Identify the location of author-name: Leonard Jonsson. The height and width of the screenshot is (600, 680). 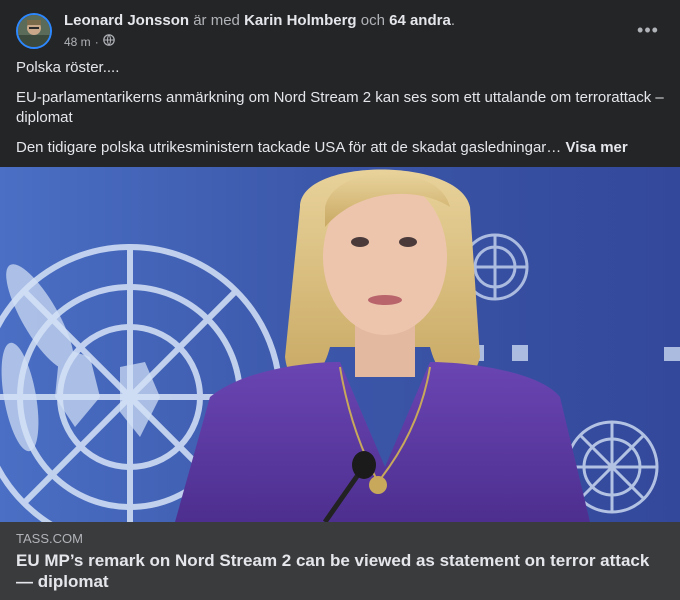
(126, 20).